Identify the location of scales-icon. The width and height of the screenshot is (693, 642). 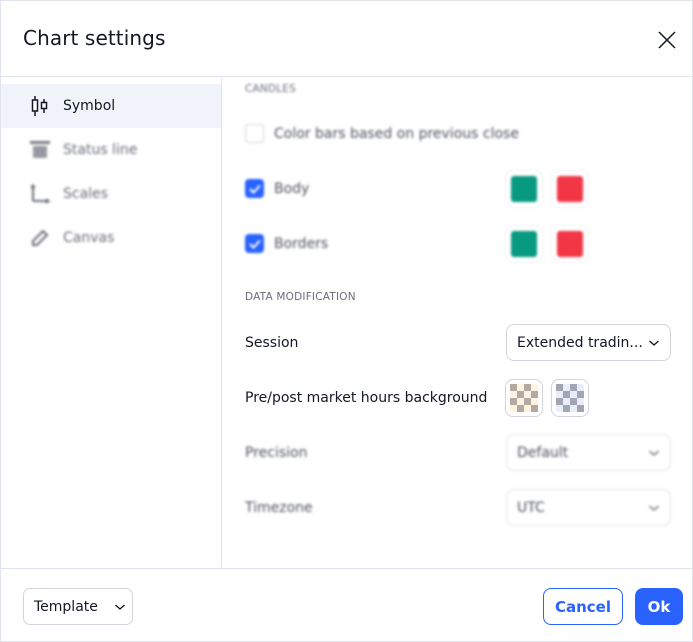
(40, 194).